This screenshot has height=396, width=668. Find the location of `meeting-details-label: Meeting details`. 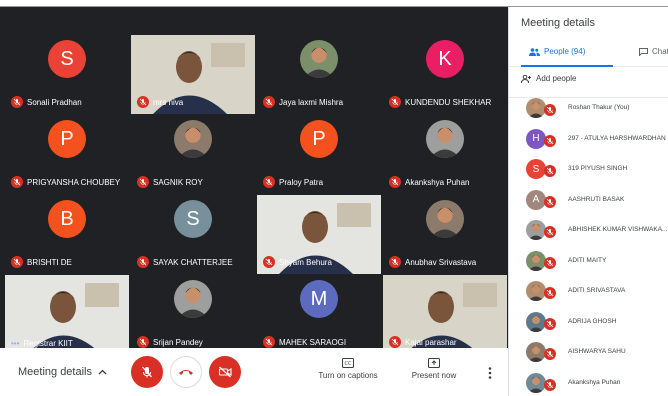

meeting-details-label: Meeting details is located at coordinates (55, 372).